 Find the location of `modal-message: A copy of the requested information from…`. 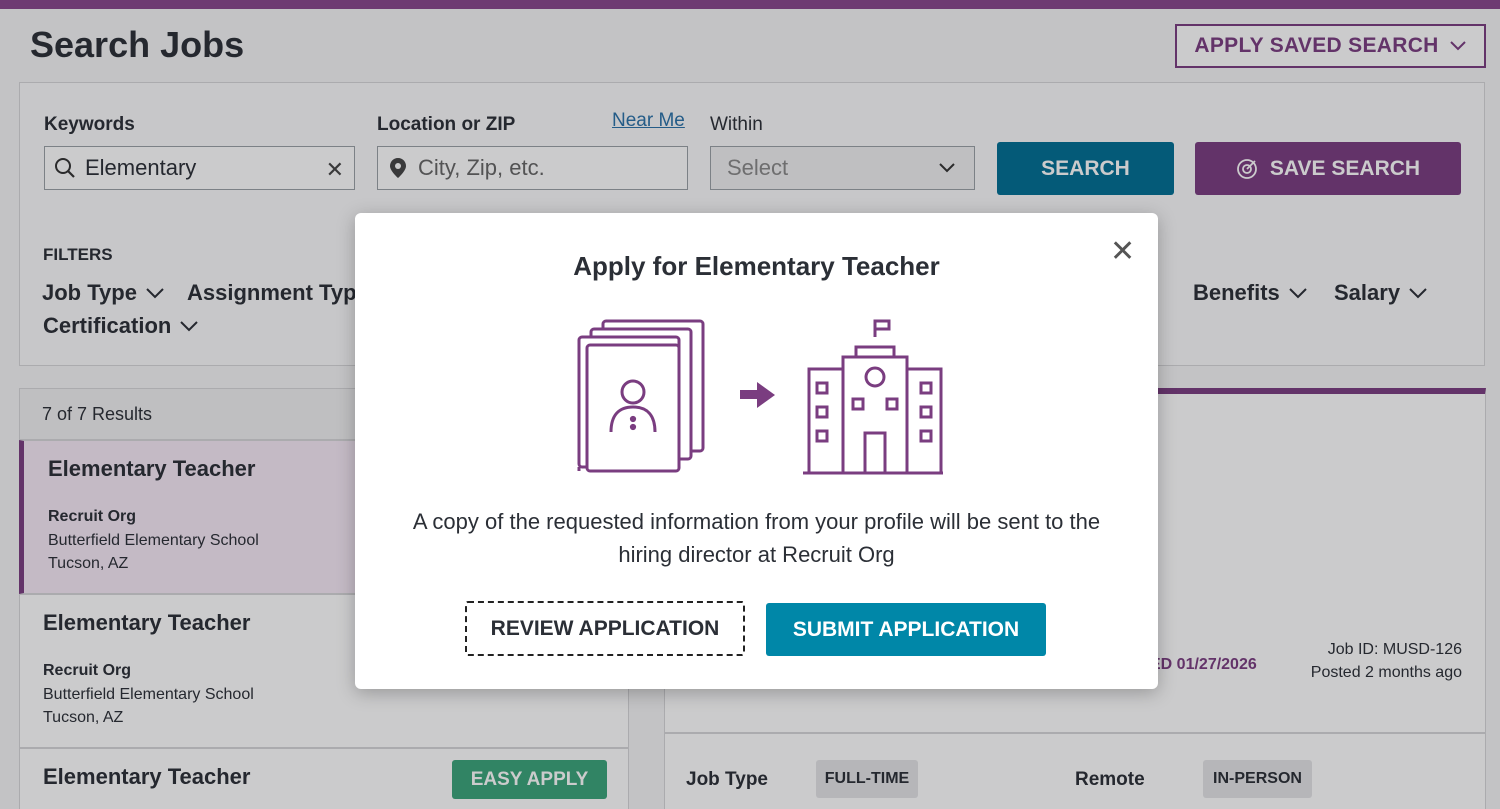

modal-message: A copy of the requested information from… is located at coordinates (756, 538).